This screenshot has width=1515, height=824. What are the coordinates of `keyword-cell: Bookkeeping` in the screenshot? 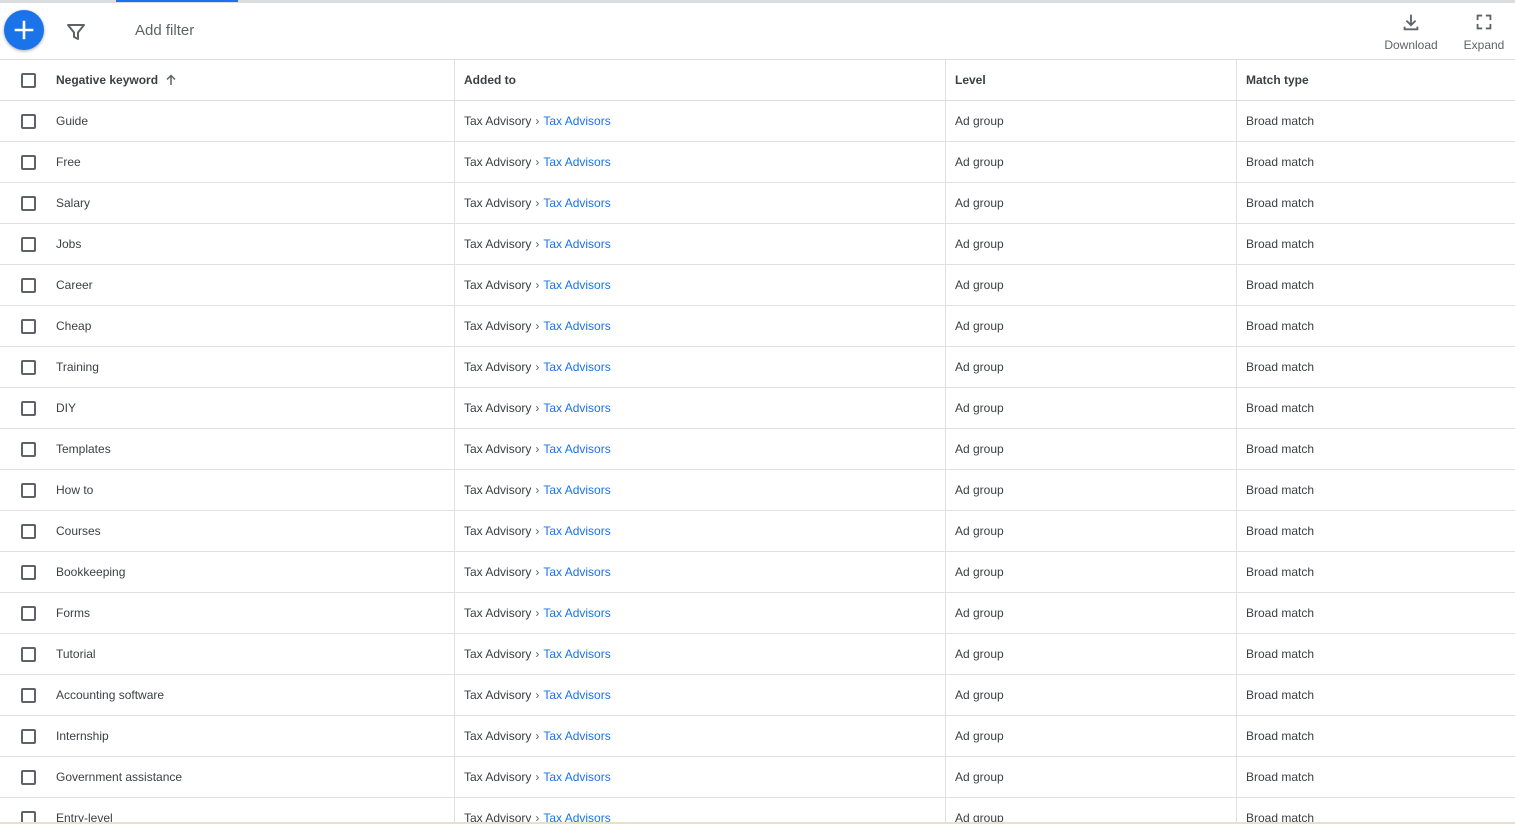 It's located at (255, 572).